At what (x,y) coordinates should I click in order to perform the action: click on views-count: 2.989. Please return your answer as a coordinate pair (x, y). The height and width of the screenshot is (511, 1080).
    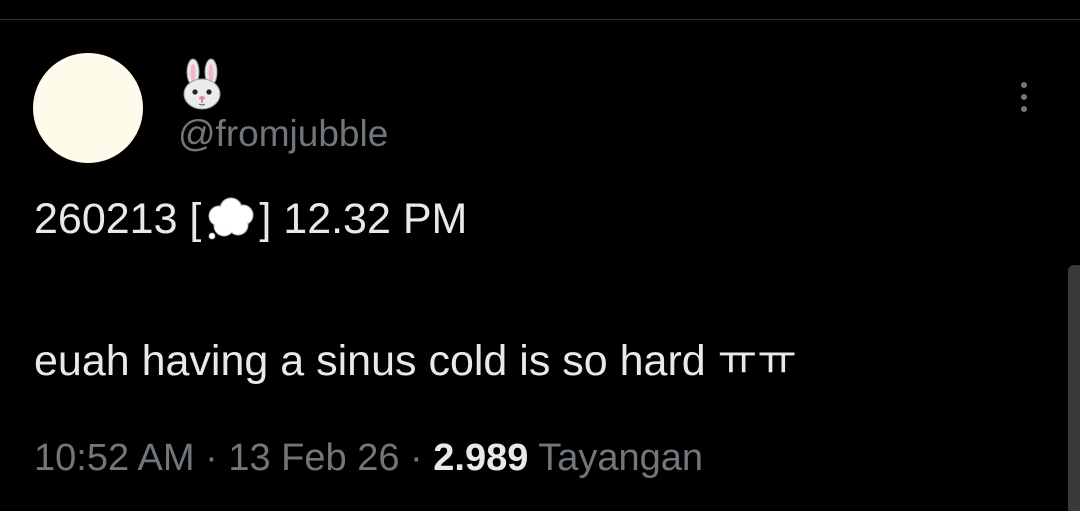
    Looking at the image, I should click on (480, 458).